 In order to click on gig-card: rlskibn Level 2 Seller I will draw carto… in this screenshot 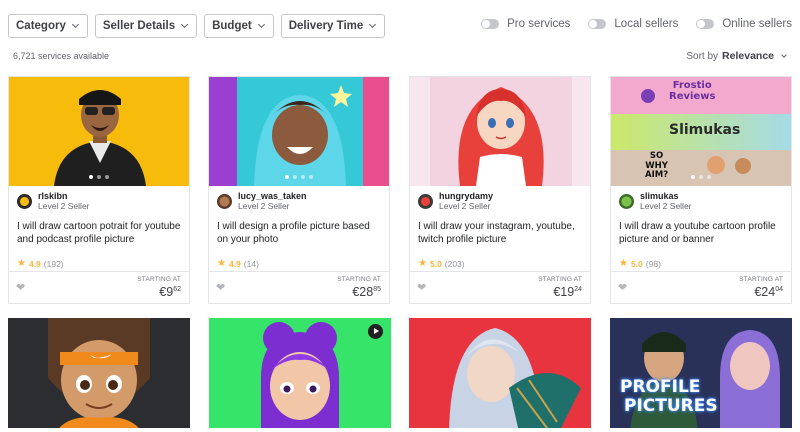, I will do `click(99, 190)`.